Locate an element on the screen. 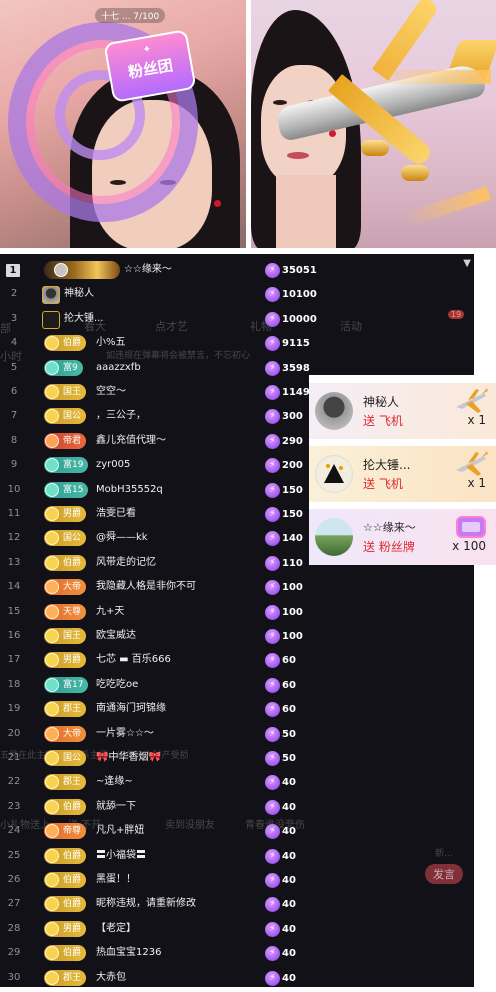 Image resolution: width=496 pixels, height=992 pixels. noble-rank-label: 天尊 is located at coordinates (72, 611).